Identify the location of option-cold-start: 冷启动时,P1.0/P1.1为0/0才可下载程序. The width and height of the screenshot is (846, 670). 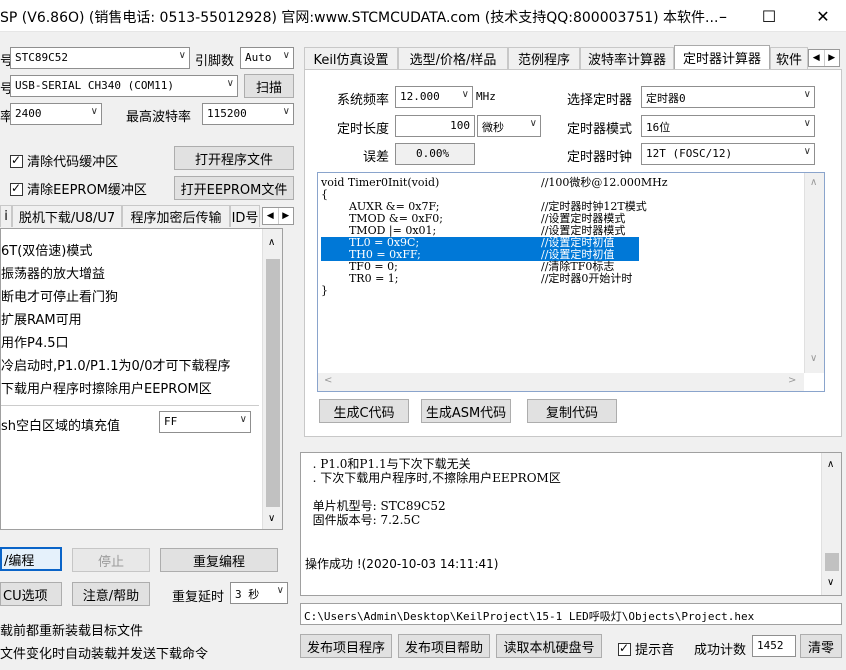
(115, 364).